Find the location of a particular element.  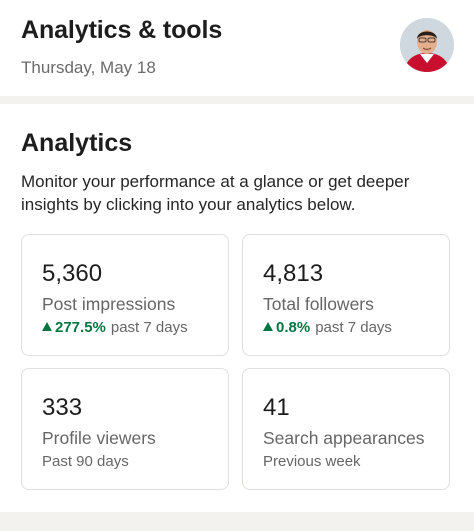

card-label: Total followers is located at coordinates (318, 304).